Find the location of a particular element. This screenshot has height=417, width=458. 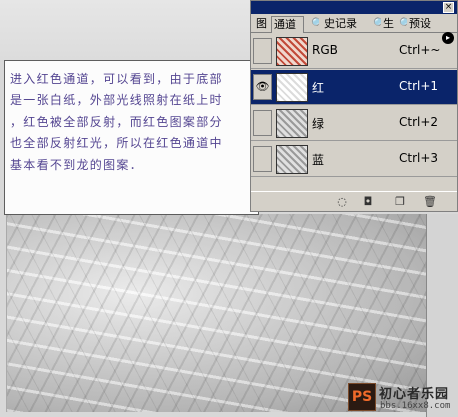

panel-footer: ◌ ◘ ❐ 🗑 is located at coordinates (354, 201).